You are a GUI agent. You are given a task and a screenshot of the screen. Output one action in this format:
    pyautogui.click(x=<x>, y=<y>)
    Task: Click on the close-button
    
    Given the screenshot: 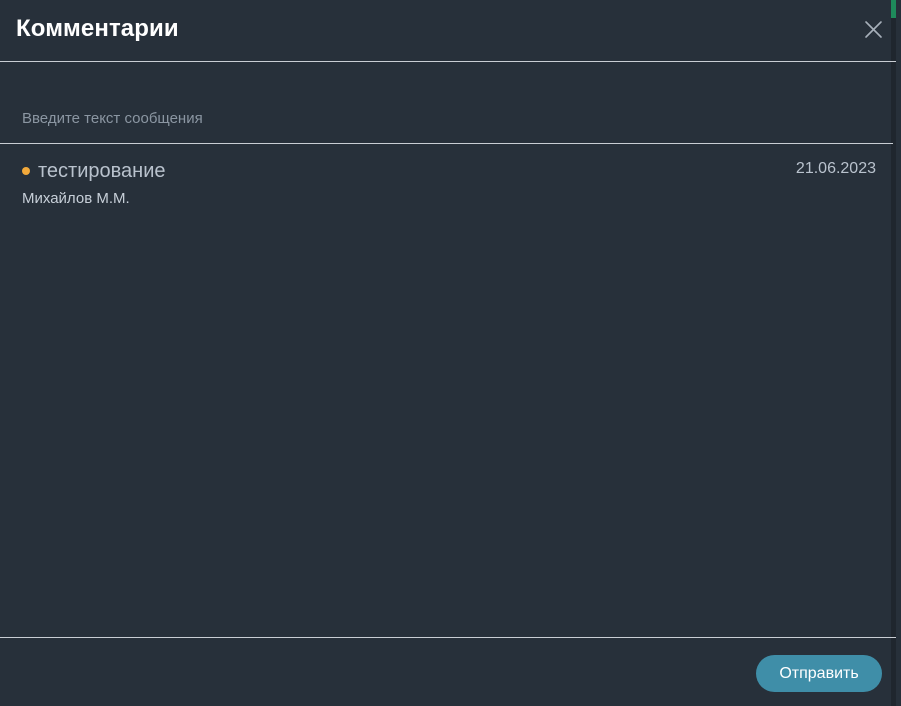 What is the action you would take?
    pyautogui.click(x=873, y=29)
    